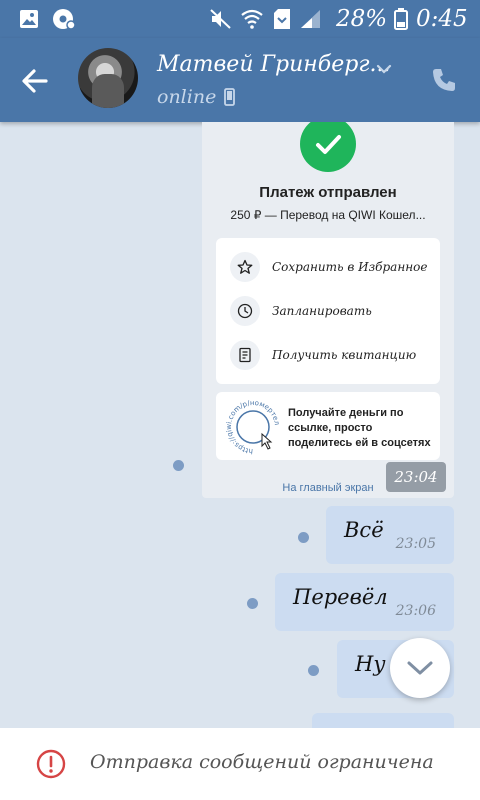  Describe the element at coordinates (252, 19) in the screenshot. I see `wifi-icon` at that location.